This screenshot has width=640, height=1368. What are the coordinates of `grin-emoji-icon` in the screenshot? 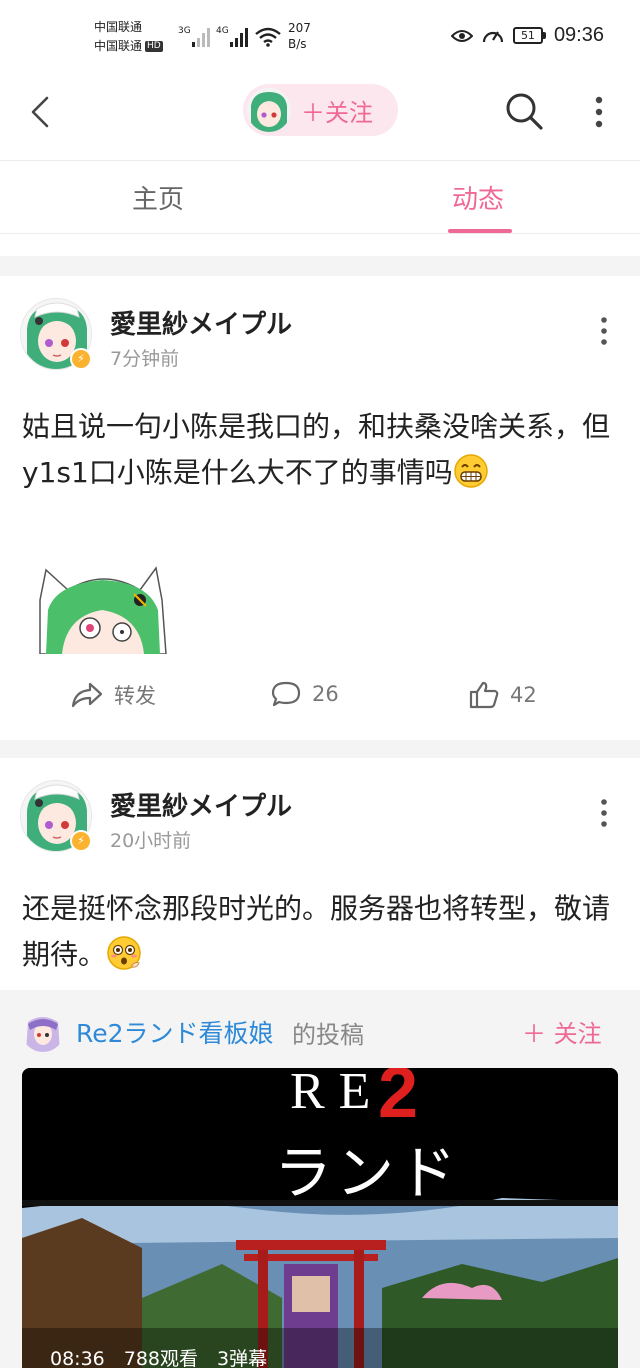 It's located at (471, 471).